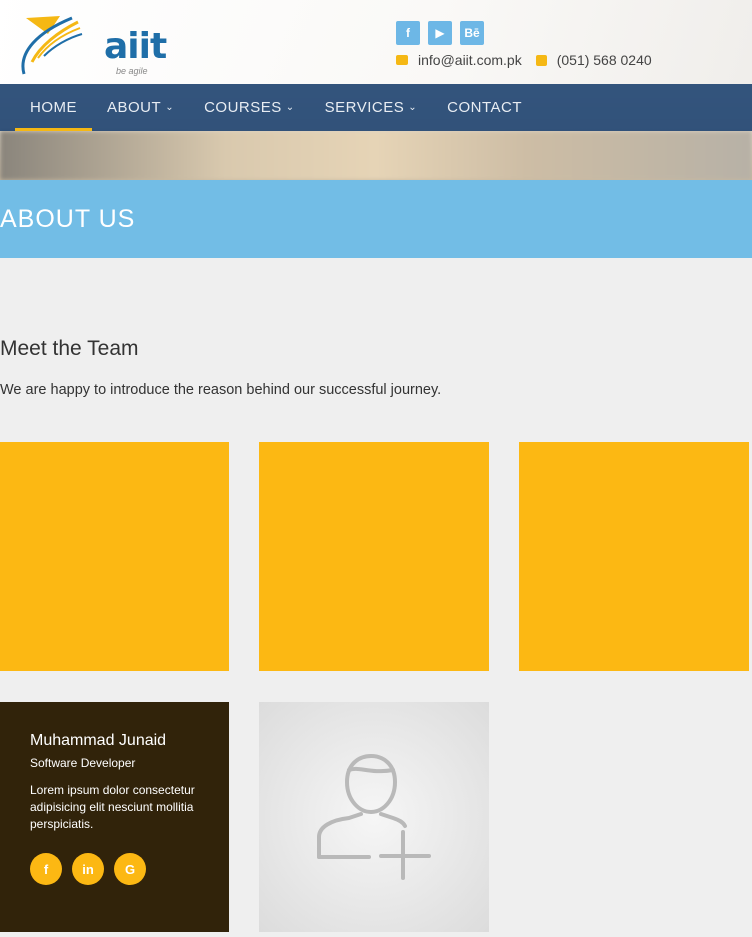  I want to click on nav-label: COURSES, so click(243, 107).